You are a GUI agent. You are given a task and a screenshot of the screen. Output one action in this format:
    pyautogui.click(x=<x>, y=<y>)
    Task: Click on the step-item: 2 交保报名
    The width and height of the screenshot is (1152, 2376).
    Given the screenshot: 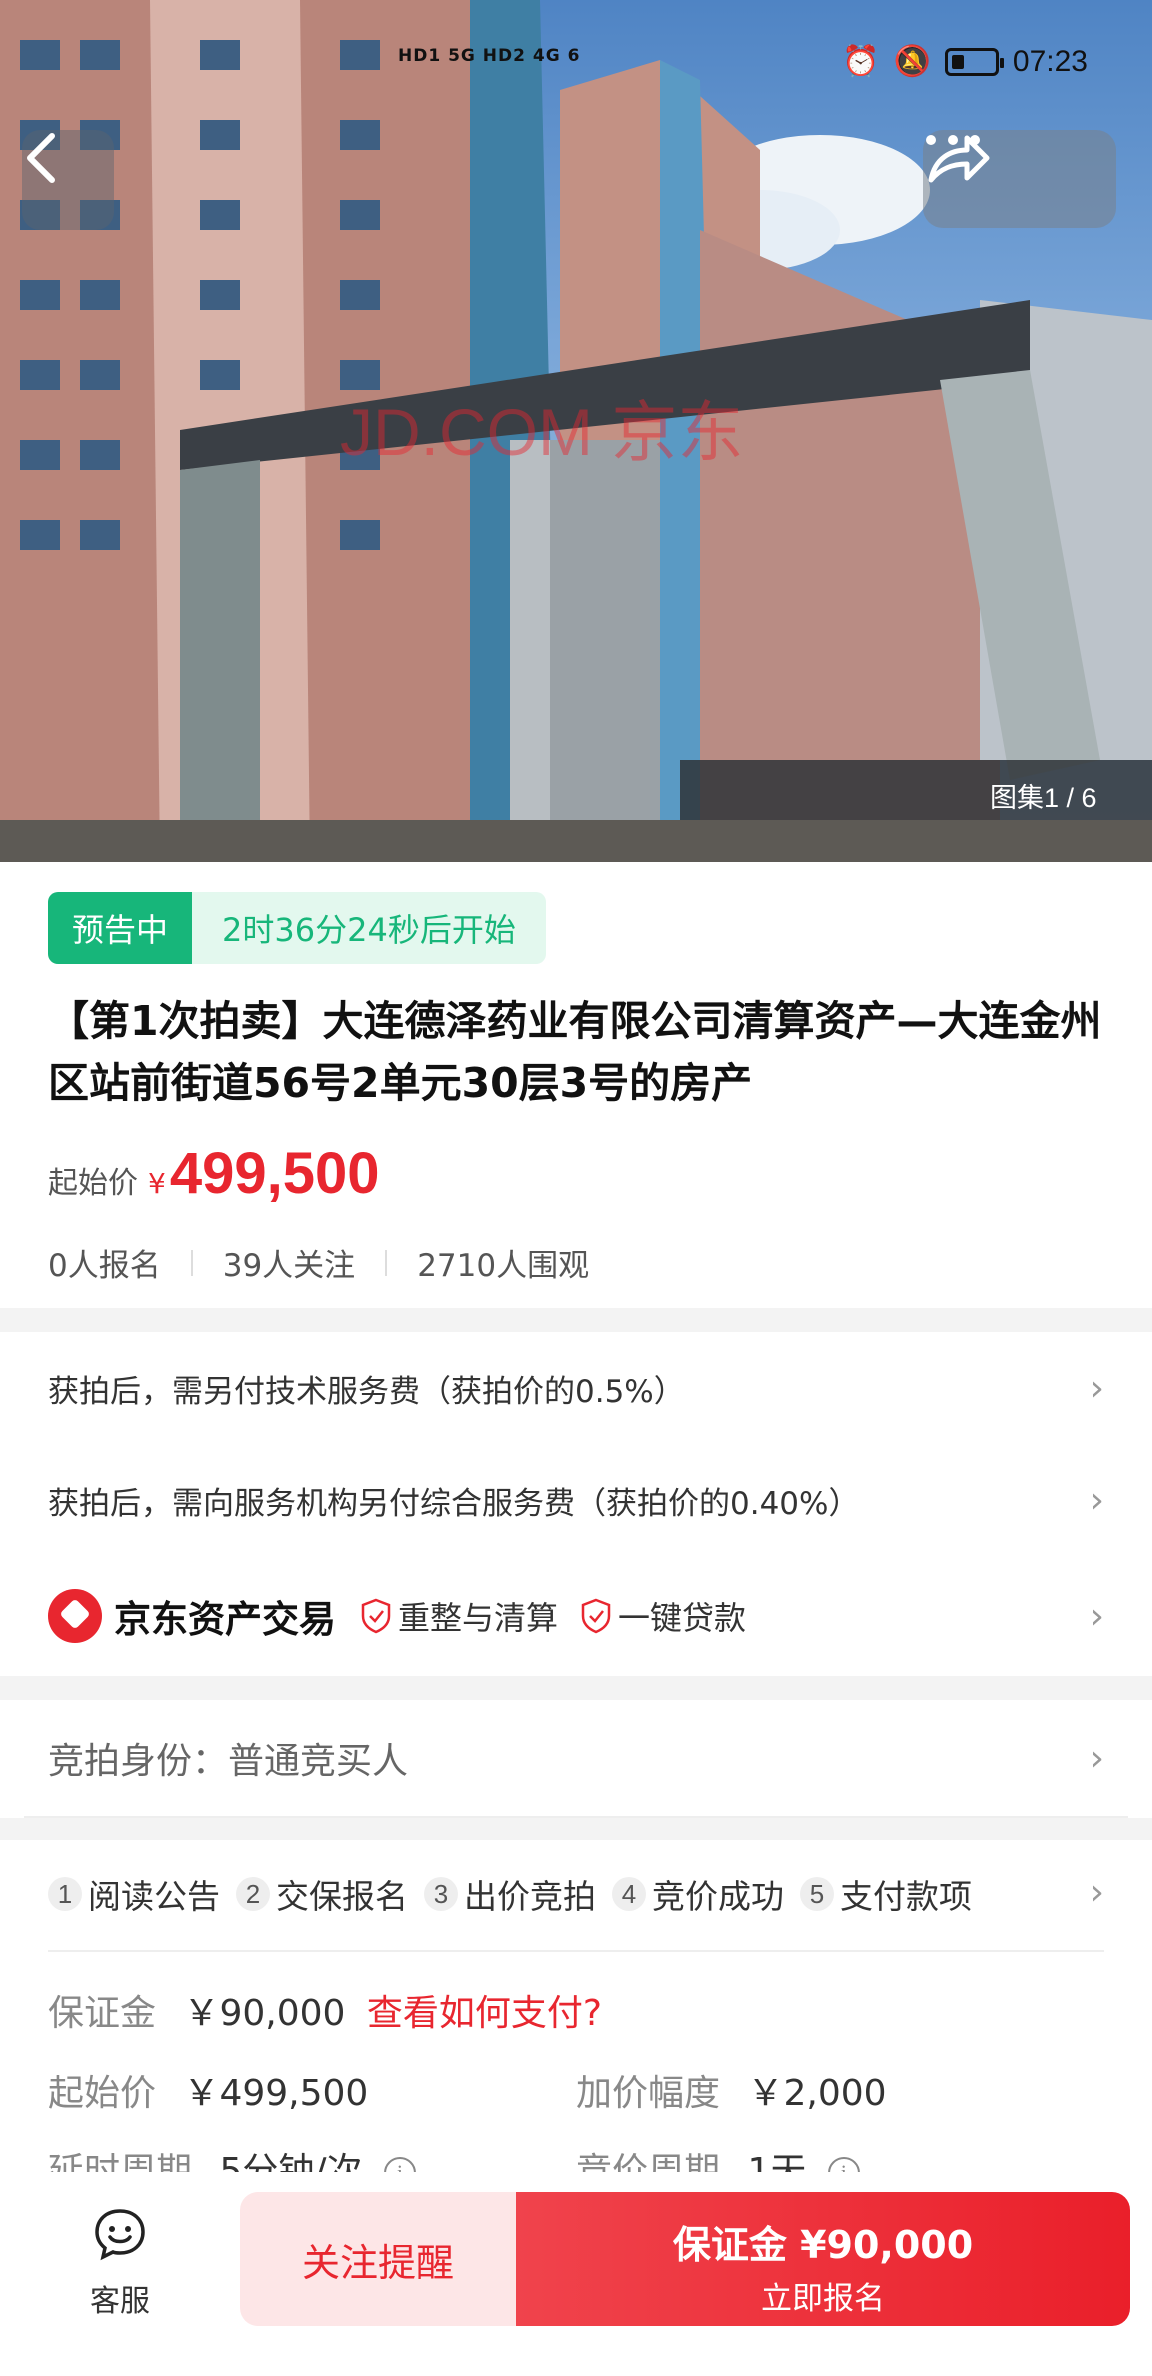 What is the action you would take?
    pyautogui.click(x=322, y=1894)
    